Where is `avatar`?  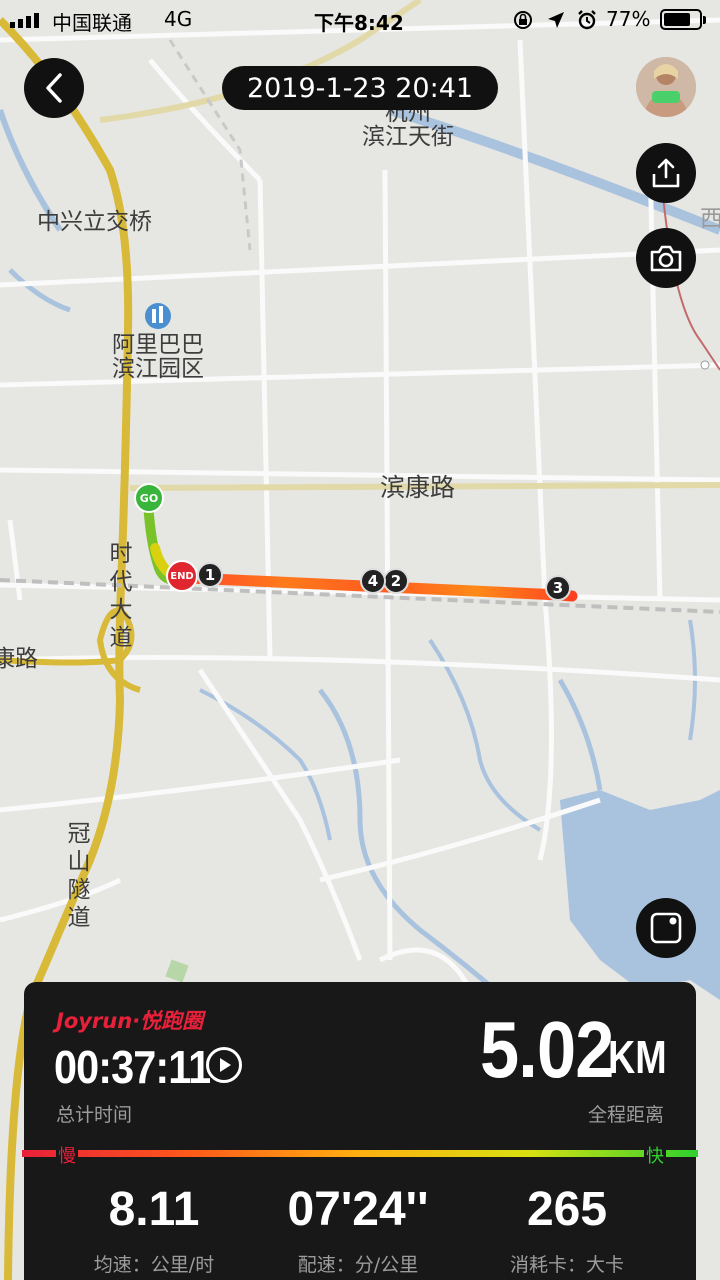 avatar is located at coordinates (666, 87).